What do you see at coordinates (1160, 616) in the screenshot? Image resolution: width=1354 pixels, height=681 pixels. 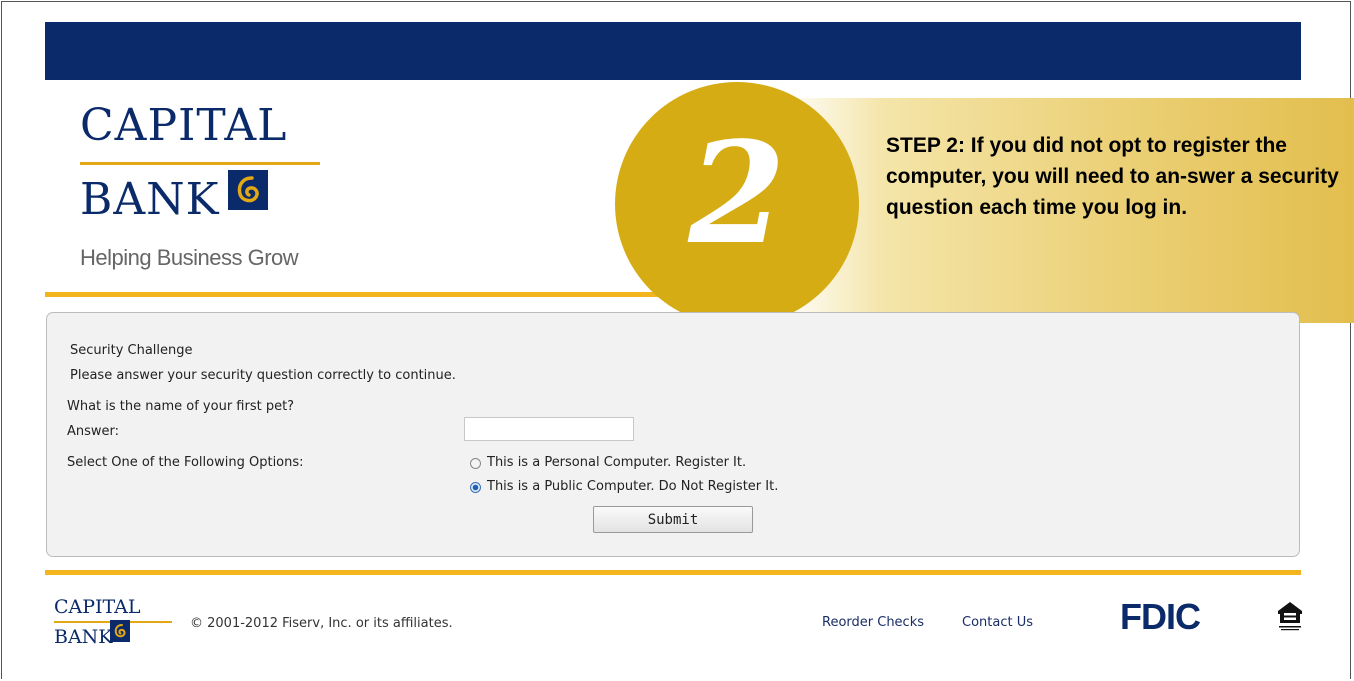 I see `fdic-logo: FDIC` at bounding box center [1160, 616].